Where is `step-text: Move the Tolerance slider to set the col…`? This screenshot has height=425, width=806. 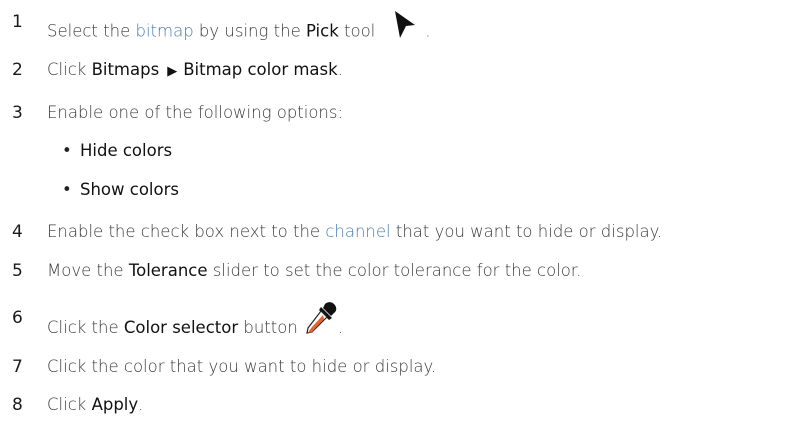 step-text: Move the Tolerance slider to set the col… is located at coordinates (314, 270).